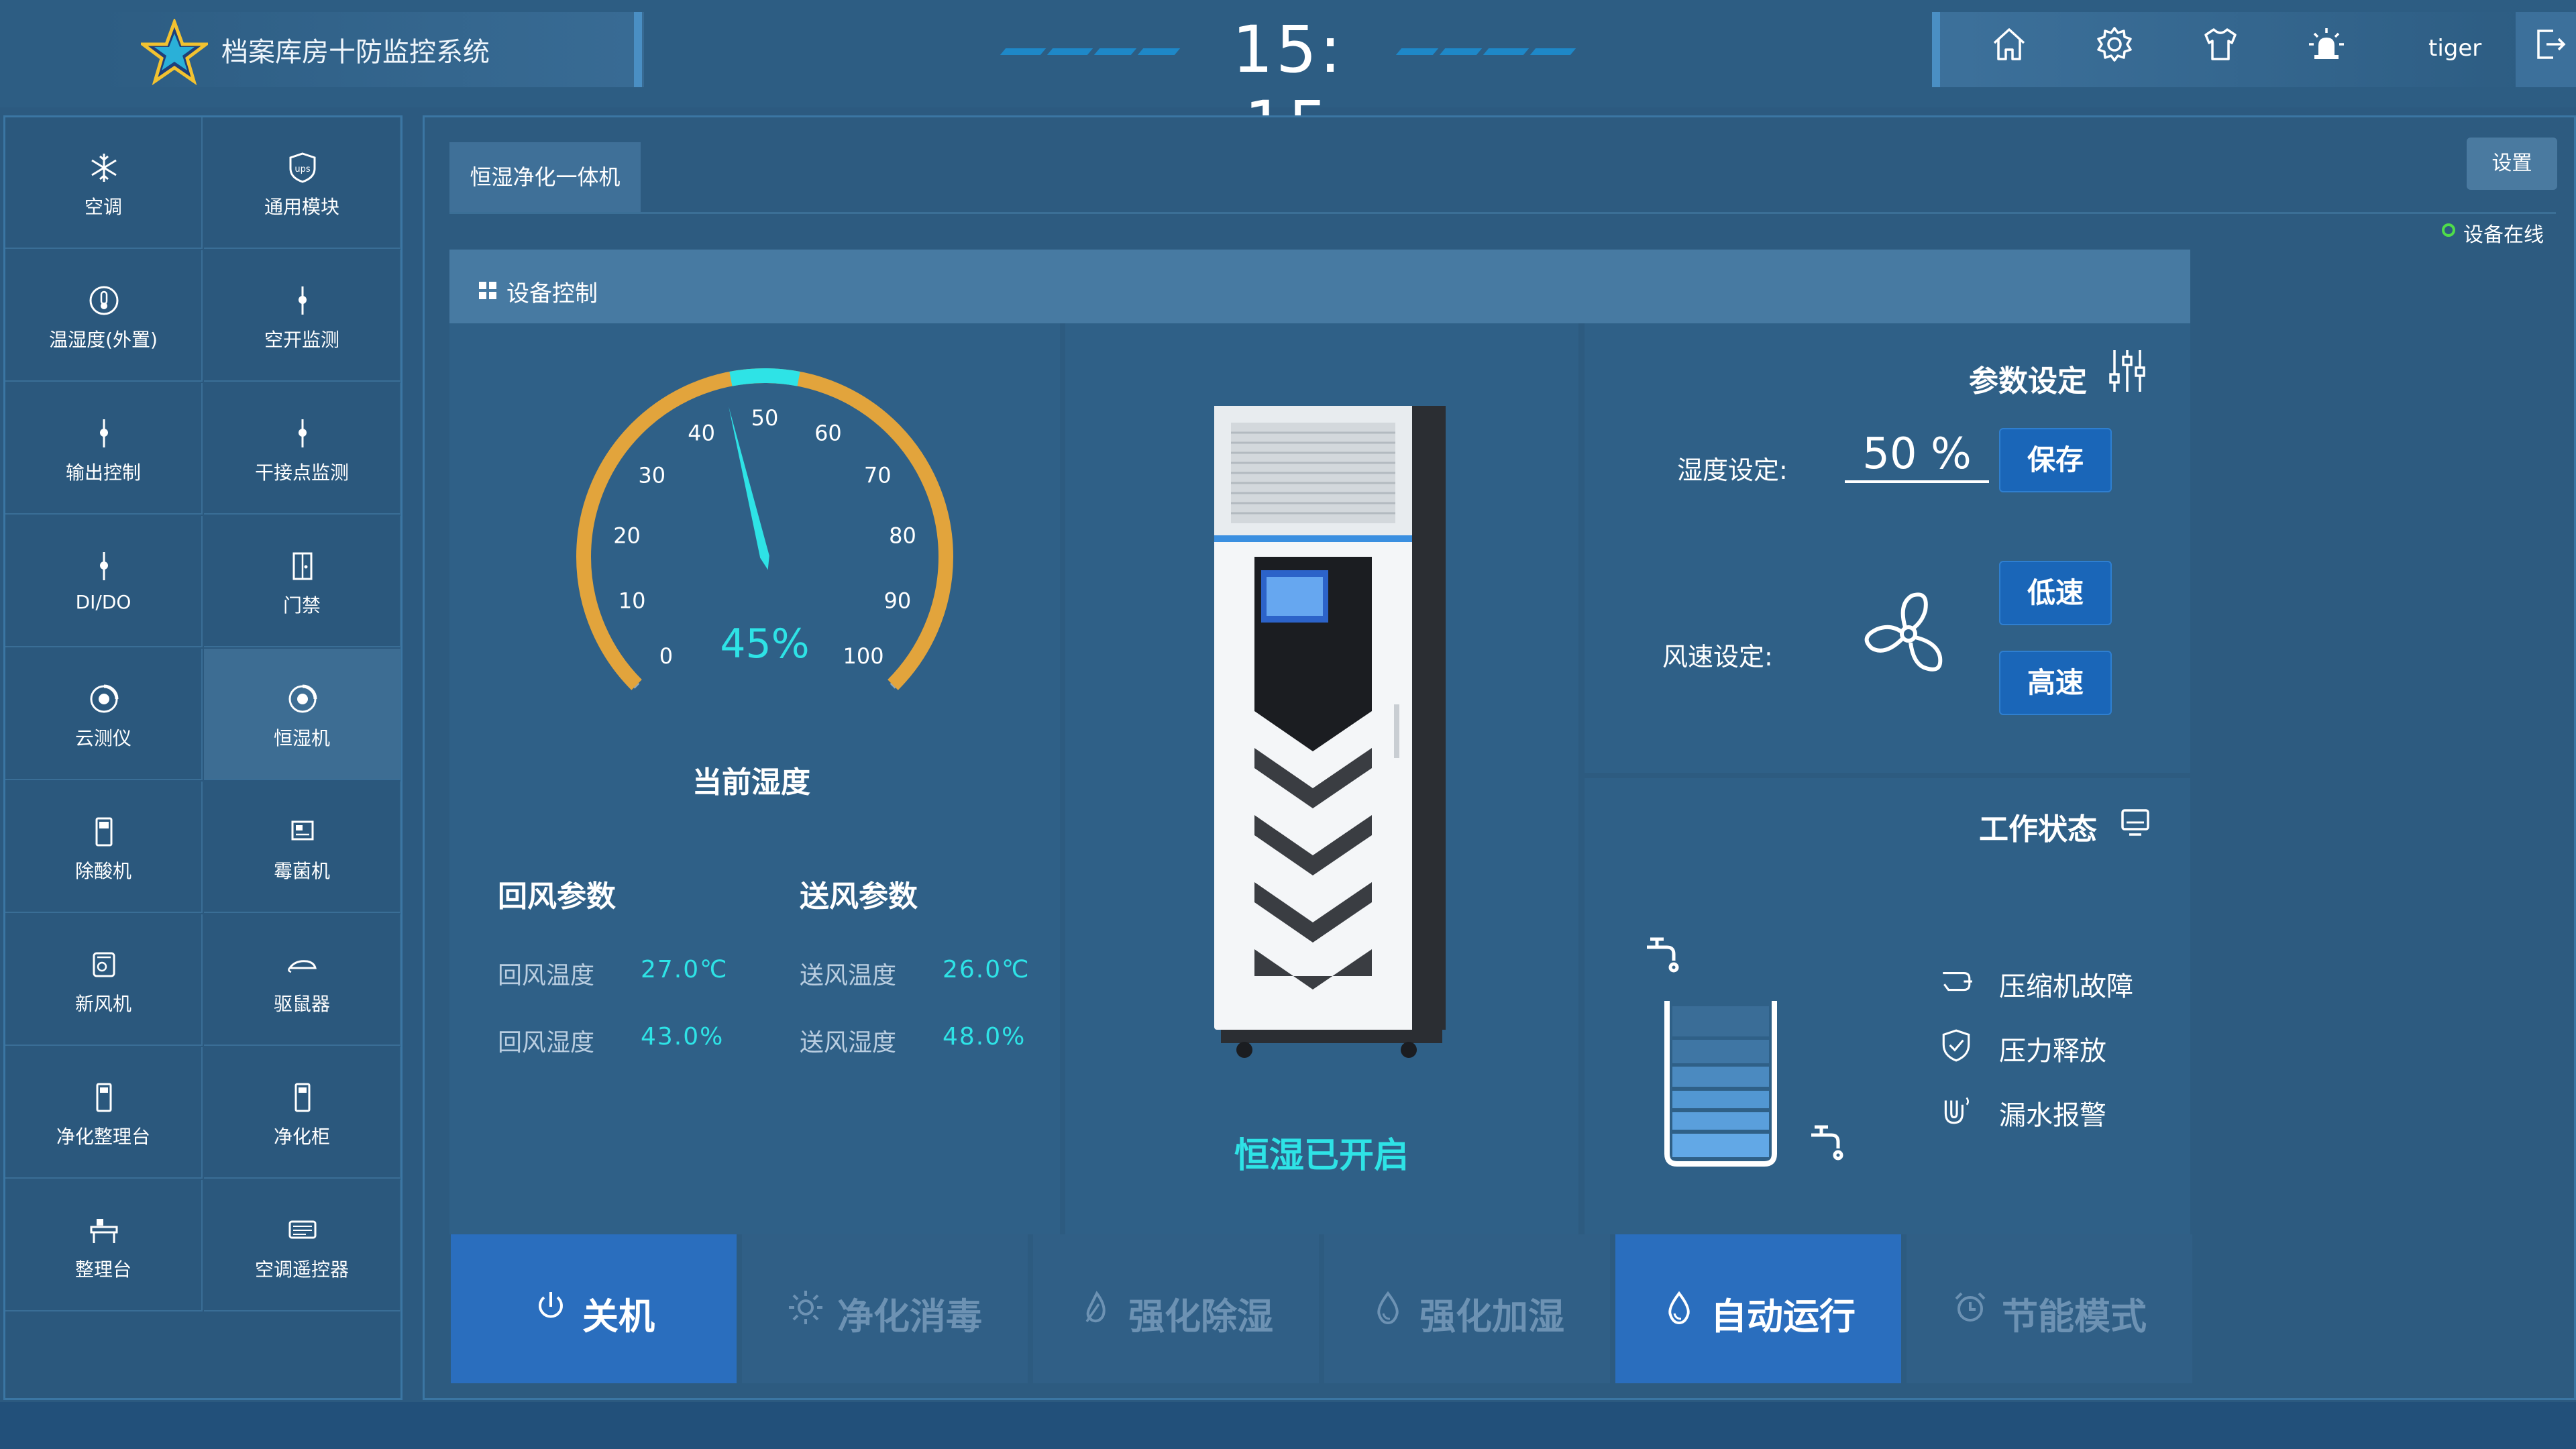  Describe the element at coordinates (552, 293) in the screenshot. I see `control-title: 设备控制` at that location.